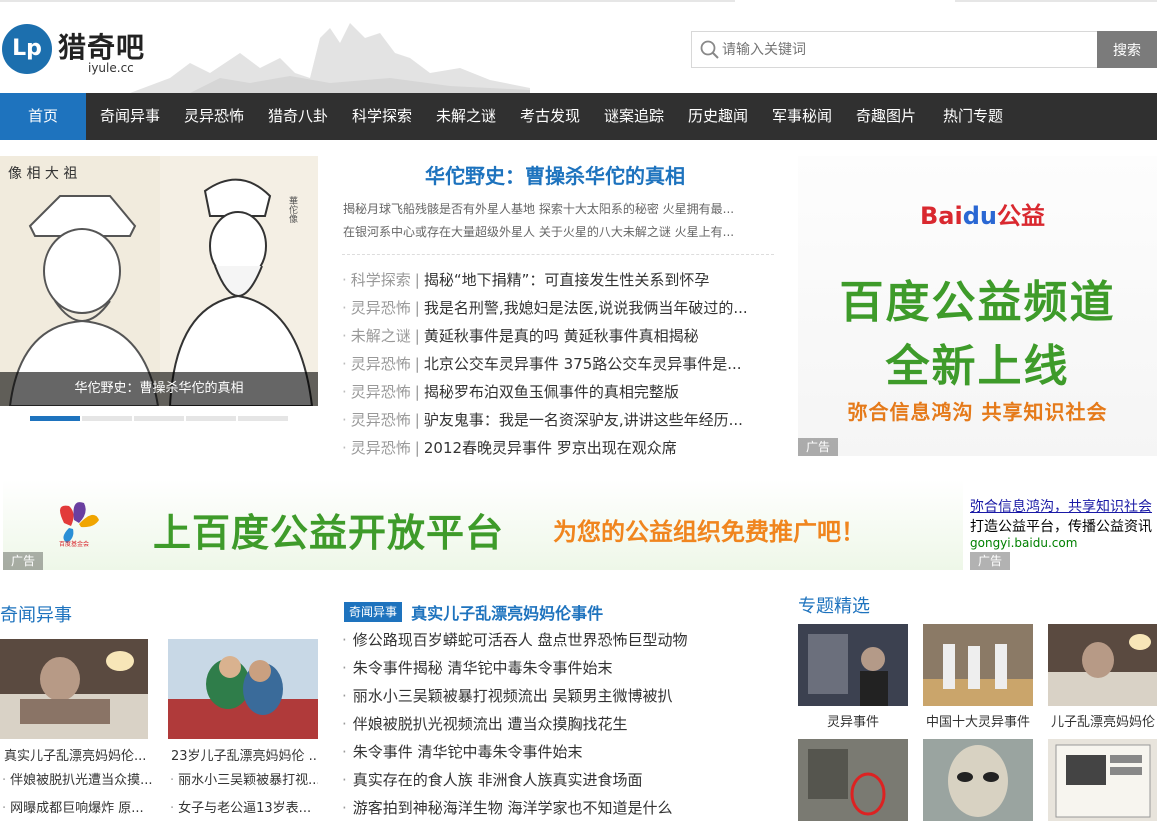 The image size is (1157, 830). Describe the element at coordinates (1063, 507) in the screenshot. I see `text-ad-link: 弥合信息鸿沟，共享知识社会` at that location.